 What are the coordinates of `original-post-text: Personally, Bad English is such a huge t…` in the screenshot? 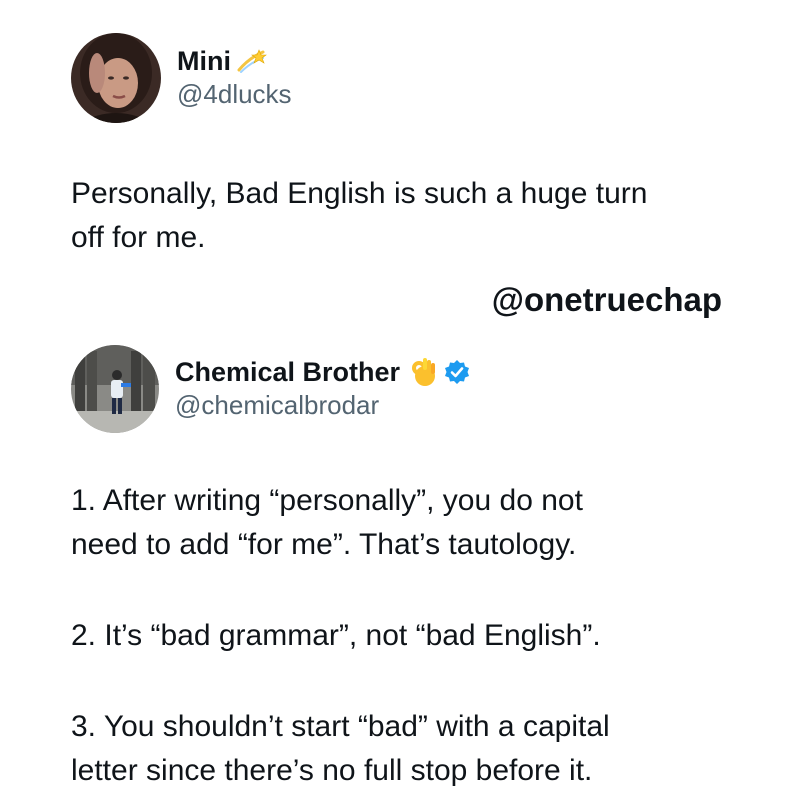 It's located at (359, 216).